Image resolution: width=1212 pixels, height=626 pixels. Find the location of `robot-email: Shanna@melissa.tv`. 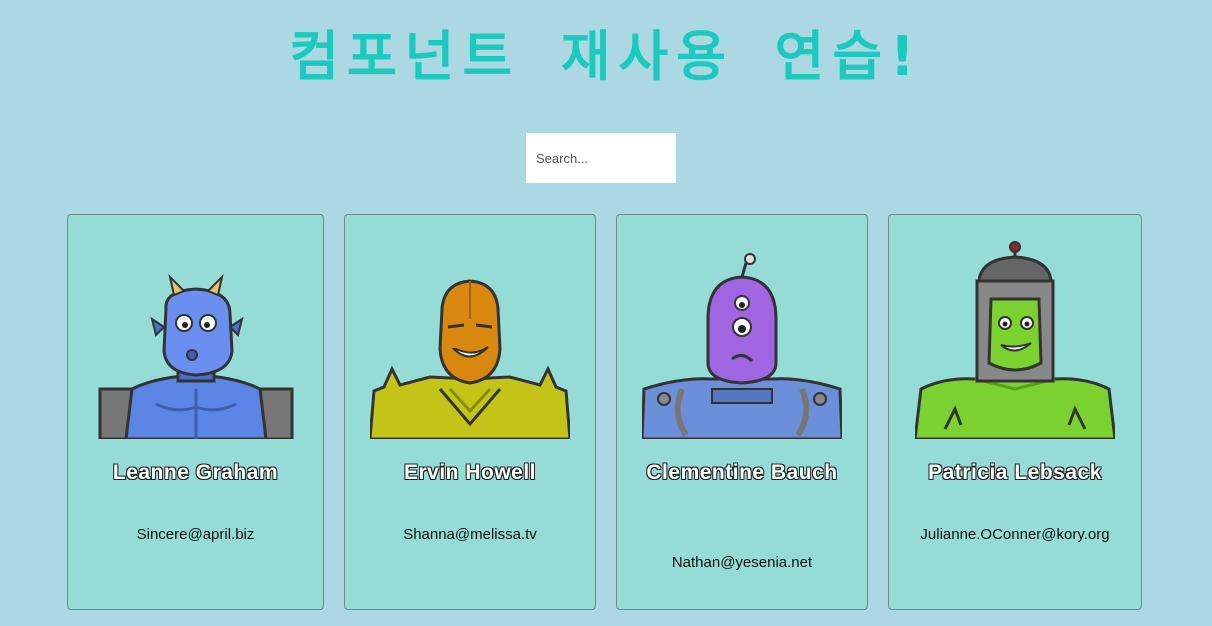

robot-email: Shanna@melissa.tv is located at coordinates (470, 534).